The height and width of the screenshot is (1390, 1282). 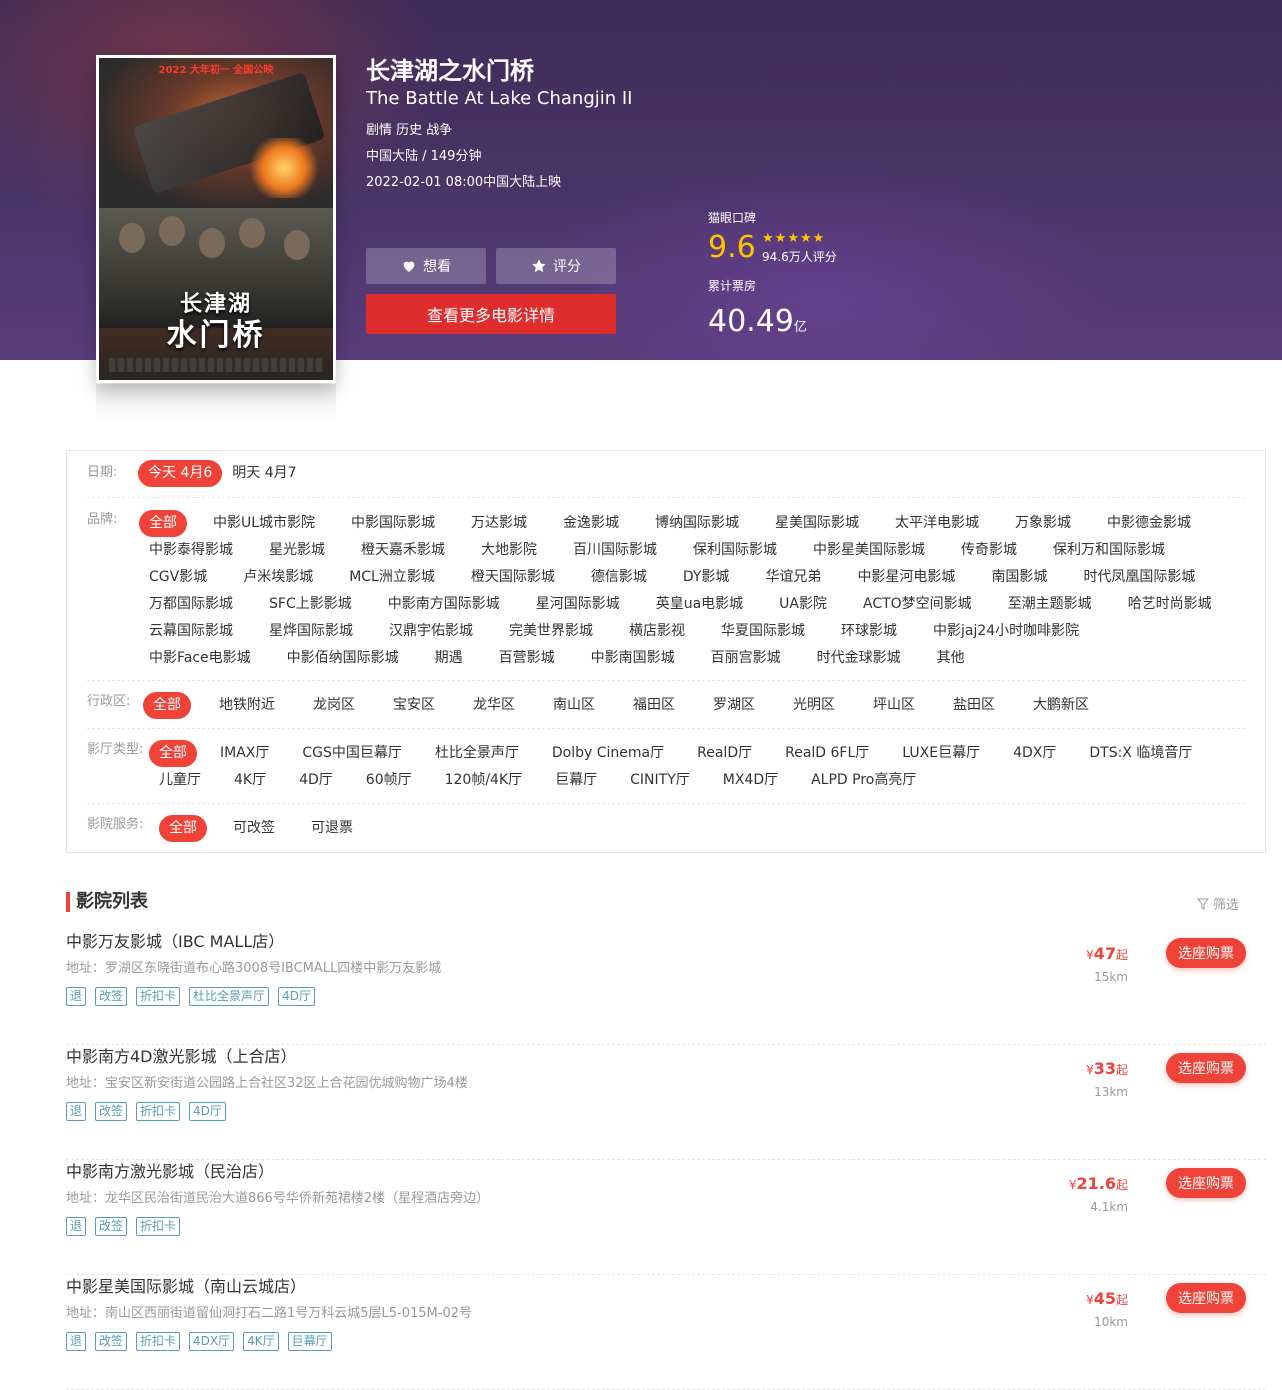 I want to click on filter-brand-option: 卢米埃影城, so click(x=278, y=577).